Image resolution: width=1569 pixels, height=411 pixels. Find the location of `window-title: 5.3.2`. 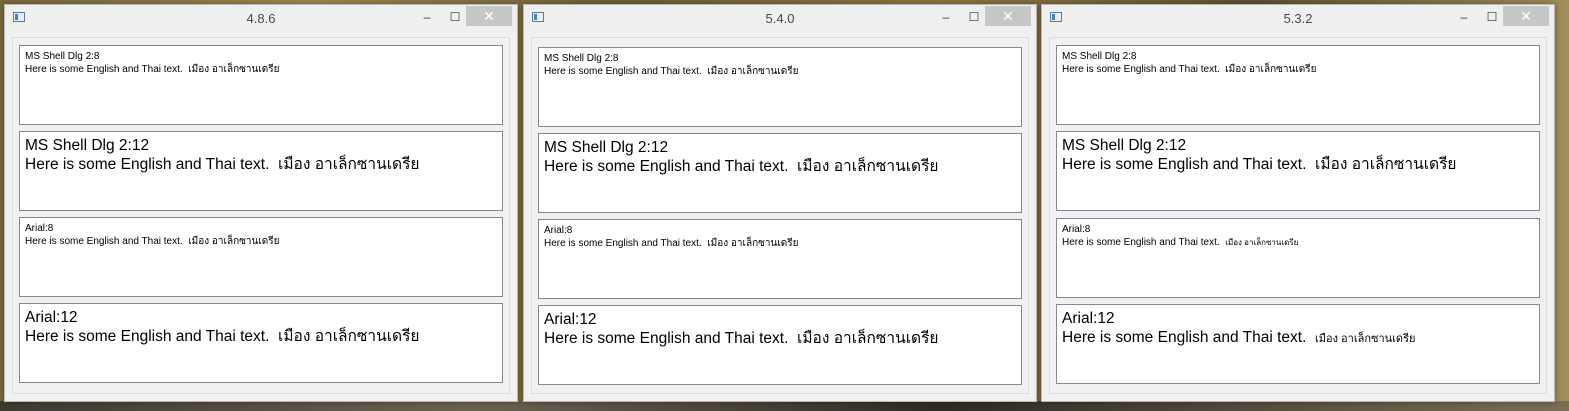

window-title: 5.3.2 is located at coordinates (1298, 18).